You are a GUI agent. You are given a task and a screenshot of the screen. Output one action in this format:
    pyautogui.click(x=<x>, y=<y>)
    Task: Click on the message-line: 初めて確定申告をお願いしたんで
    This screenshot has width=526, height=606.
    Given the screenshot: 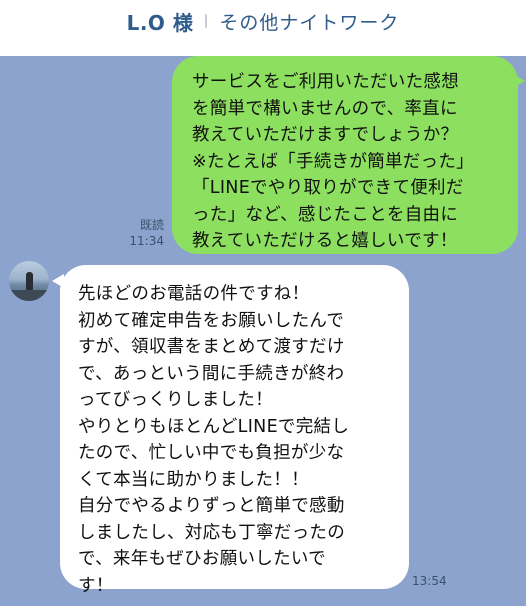 What is the action you would take?
    pyautogui.click(x=211, y=320)
    